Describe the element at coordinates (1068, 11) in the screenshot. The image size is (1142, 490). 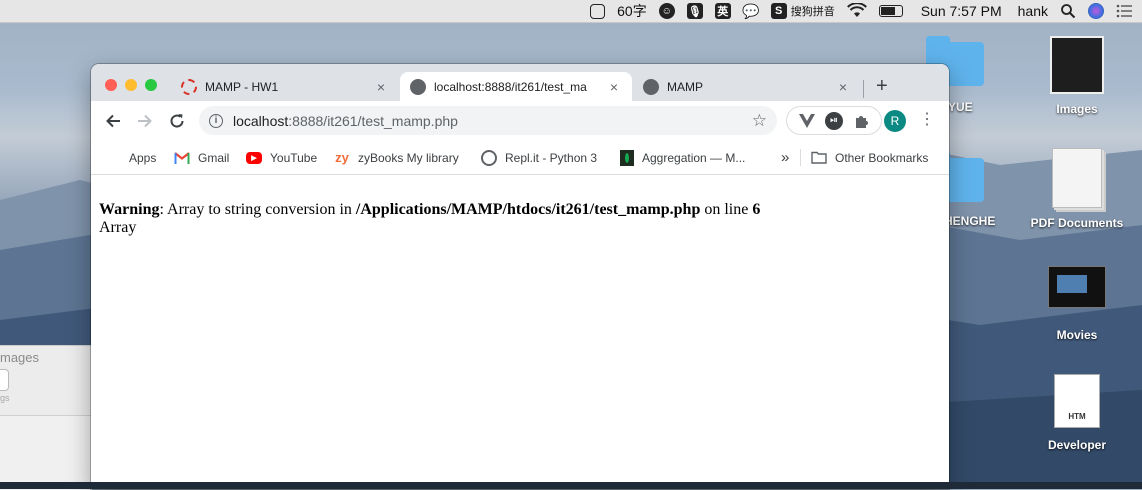
I see `spotlight-search-icon` at that location.